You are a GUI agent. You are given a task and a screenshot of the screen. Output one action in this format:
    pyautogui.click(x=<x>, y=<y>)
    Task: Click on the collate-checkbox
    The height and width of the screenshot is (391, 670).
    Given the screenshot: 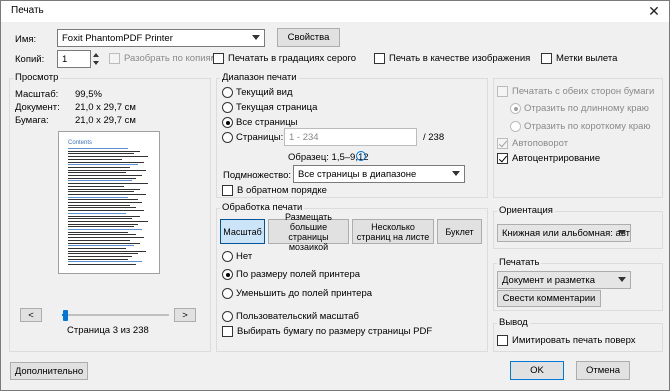 What is the action you would take?
    pyautogui.click(x=114, y=58)
    